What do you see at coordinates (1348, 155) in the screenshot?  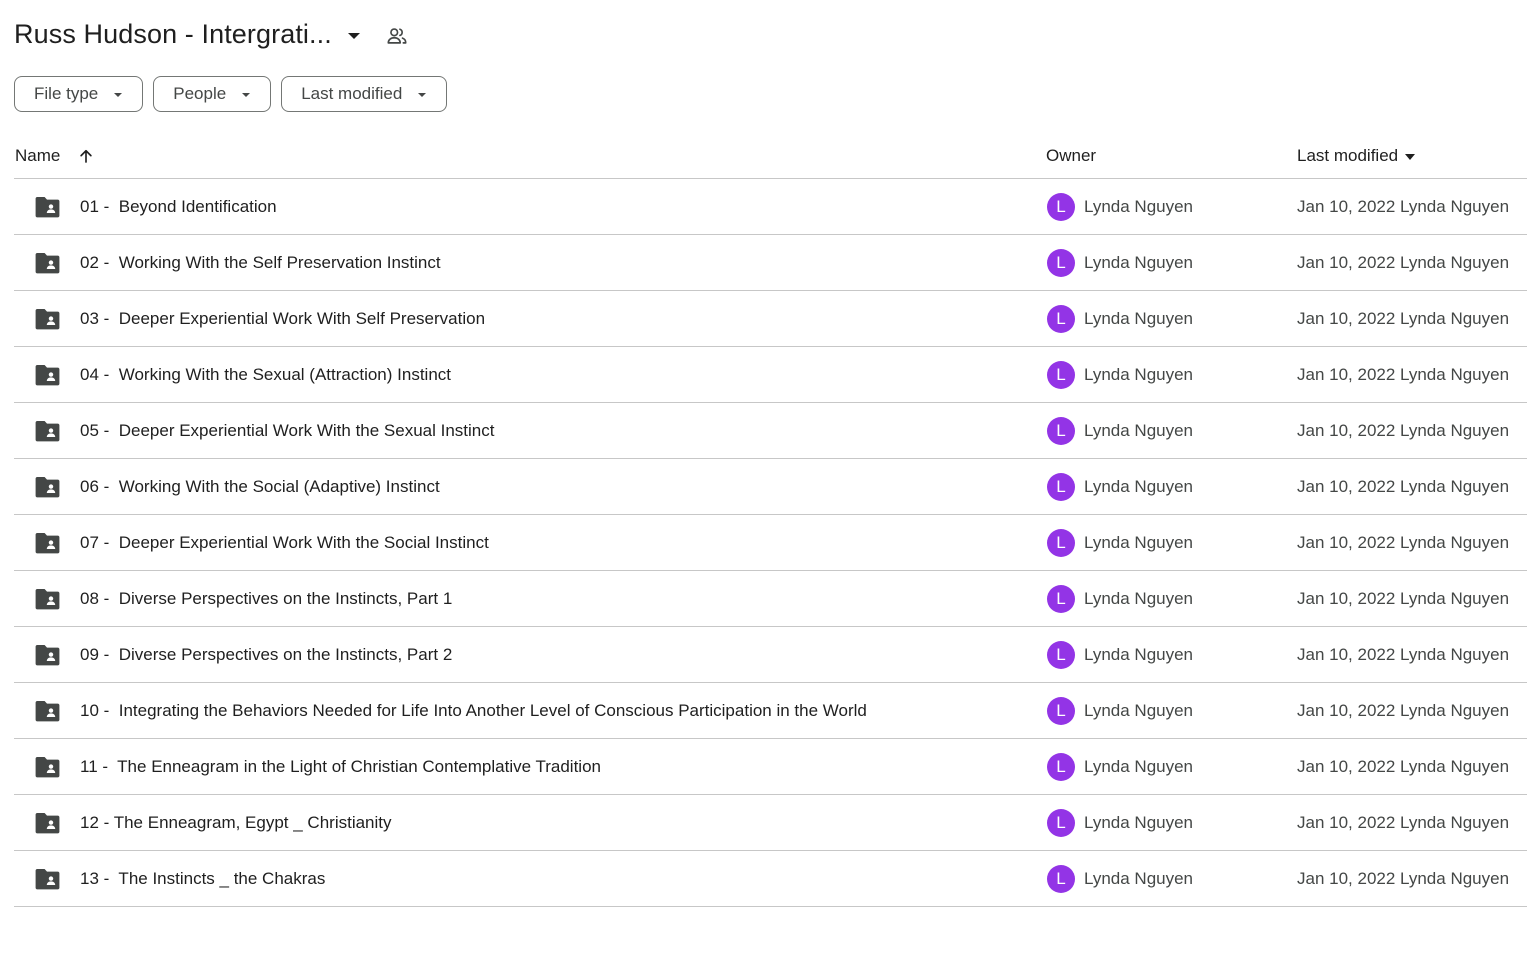 I see `last-modified-column-label: Last modified` at bounding box center [1348, 155].